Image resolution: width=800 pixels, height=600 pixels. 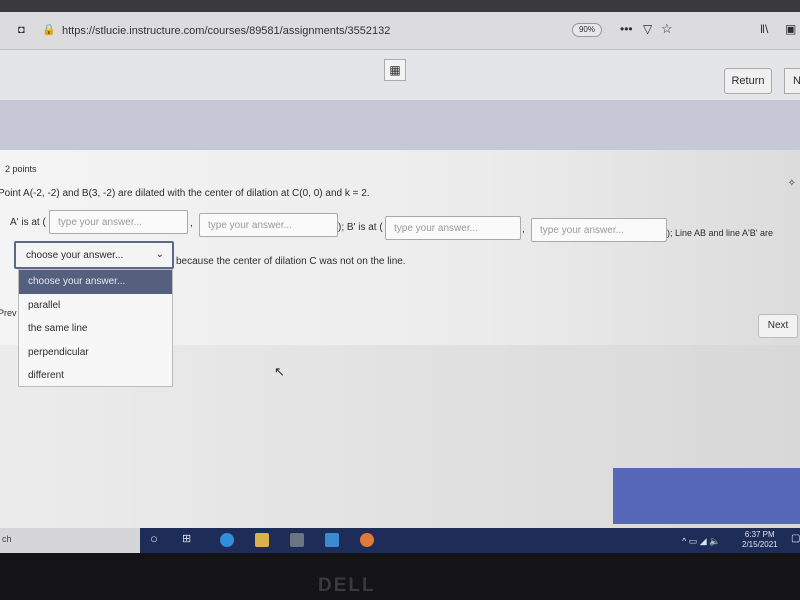 What do you see at coordinates (227, 540) in the screenshot?
I see `edge-icon` at bounding box center [227, 540].